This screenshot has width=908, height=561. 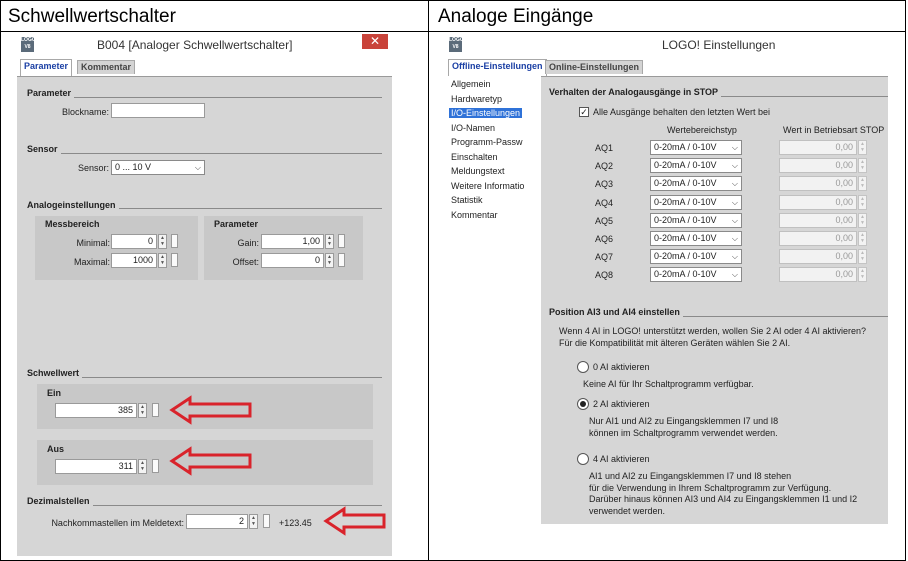 I want to click on tab-offline-settings: Offline-Einstellungen, so click(x=497, y=67).